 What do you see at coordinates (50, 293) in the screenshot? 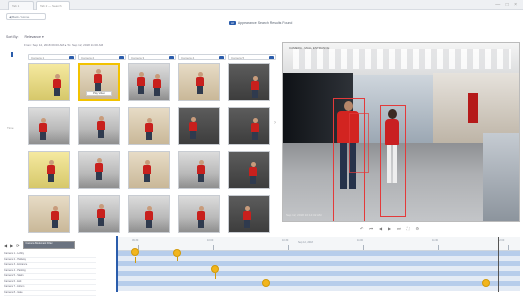
I see `track-label: Camera 8 - Gate` at bounding box center [50, 293].